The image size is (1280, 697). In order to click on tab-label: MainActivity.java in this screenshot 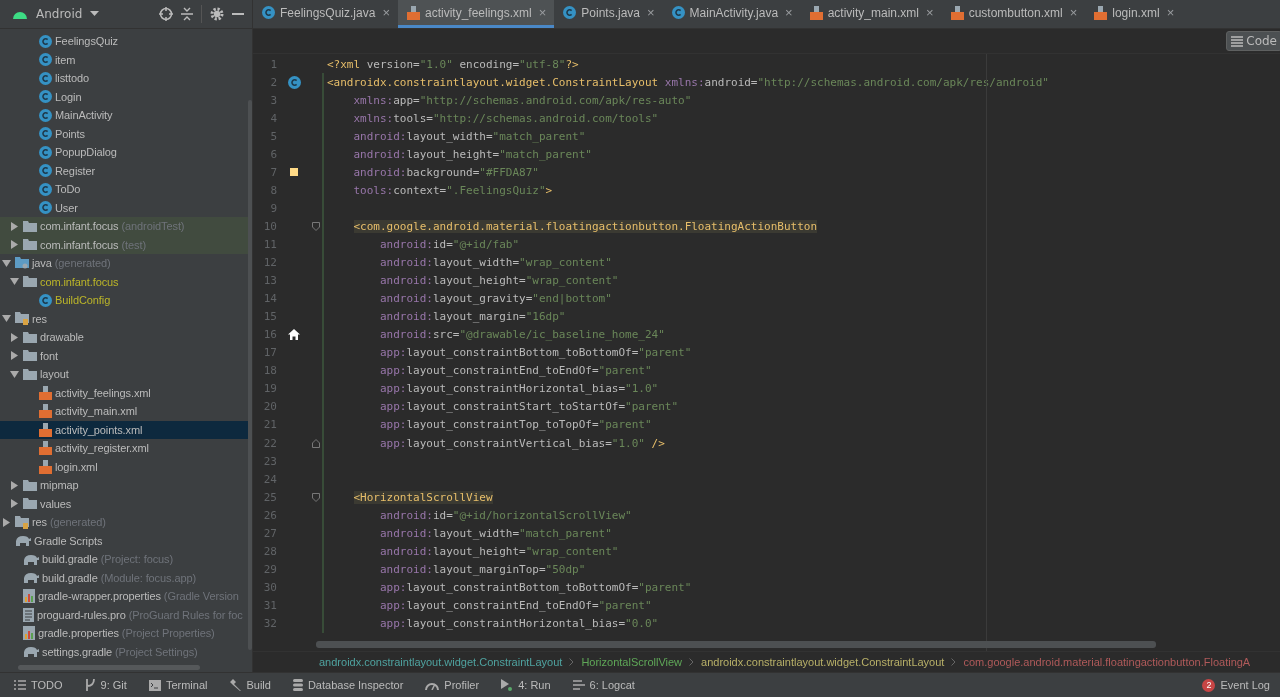, I will do `click(734, 12)`.